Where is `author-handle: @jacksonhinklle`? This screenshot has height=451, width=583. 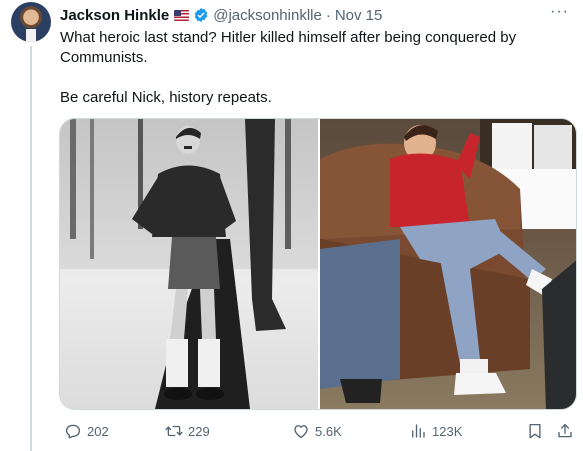
author-handle: @jacksonhinklle is located at coordinates (267, 15).